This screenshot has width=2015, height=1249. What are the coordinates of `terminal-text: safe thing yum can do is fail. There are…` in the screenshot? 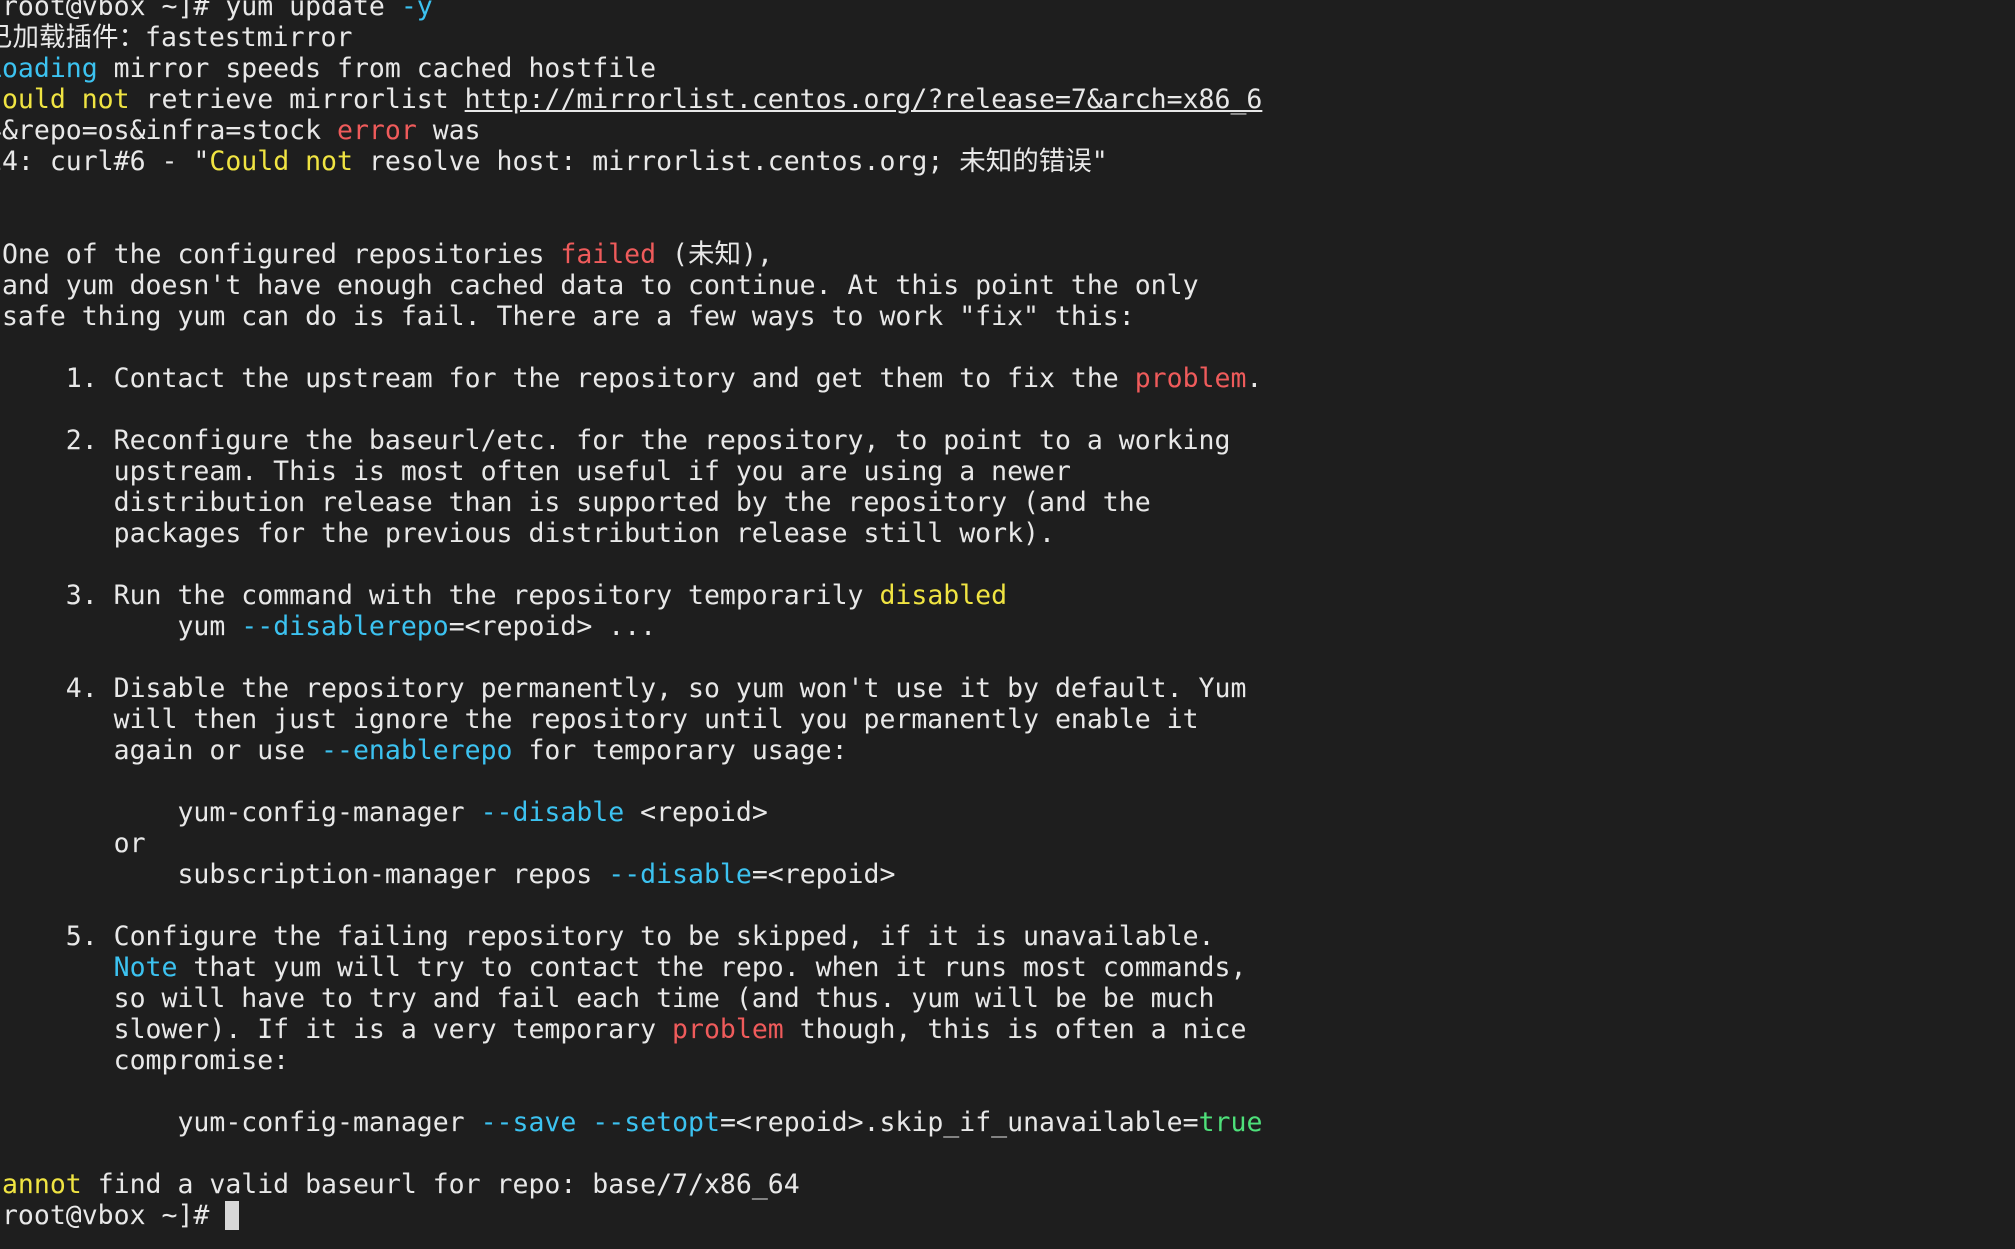 It's located at (567, 316).